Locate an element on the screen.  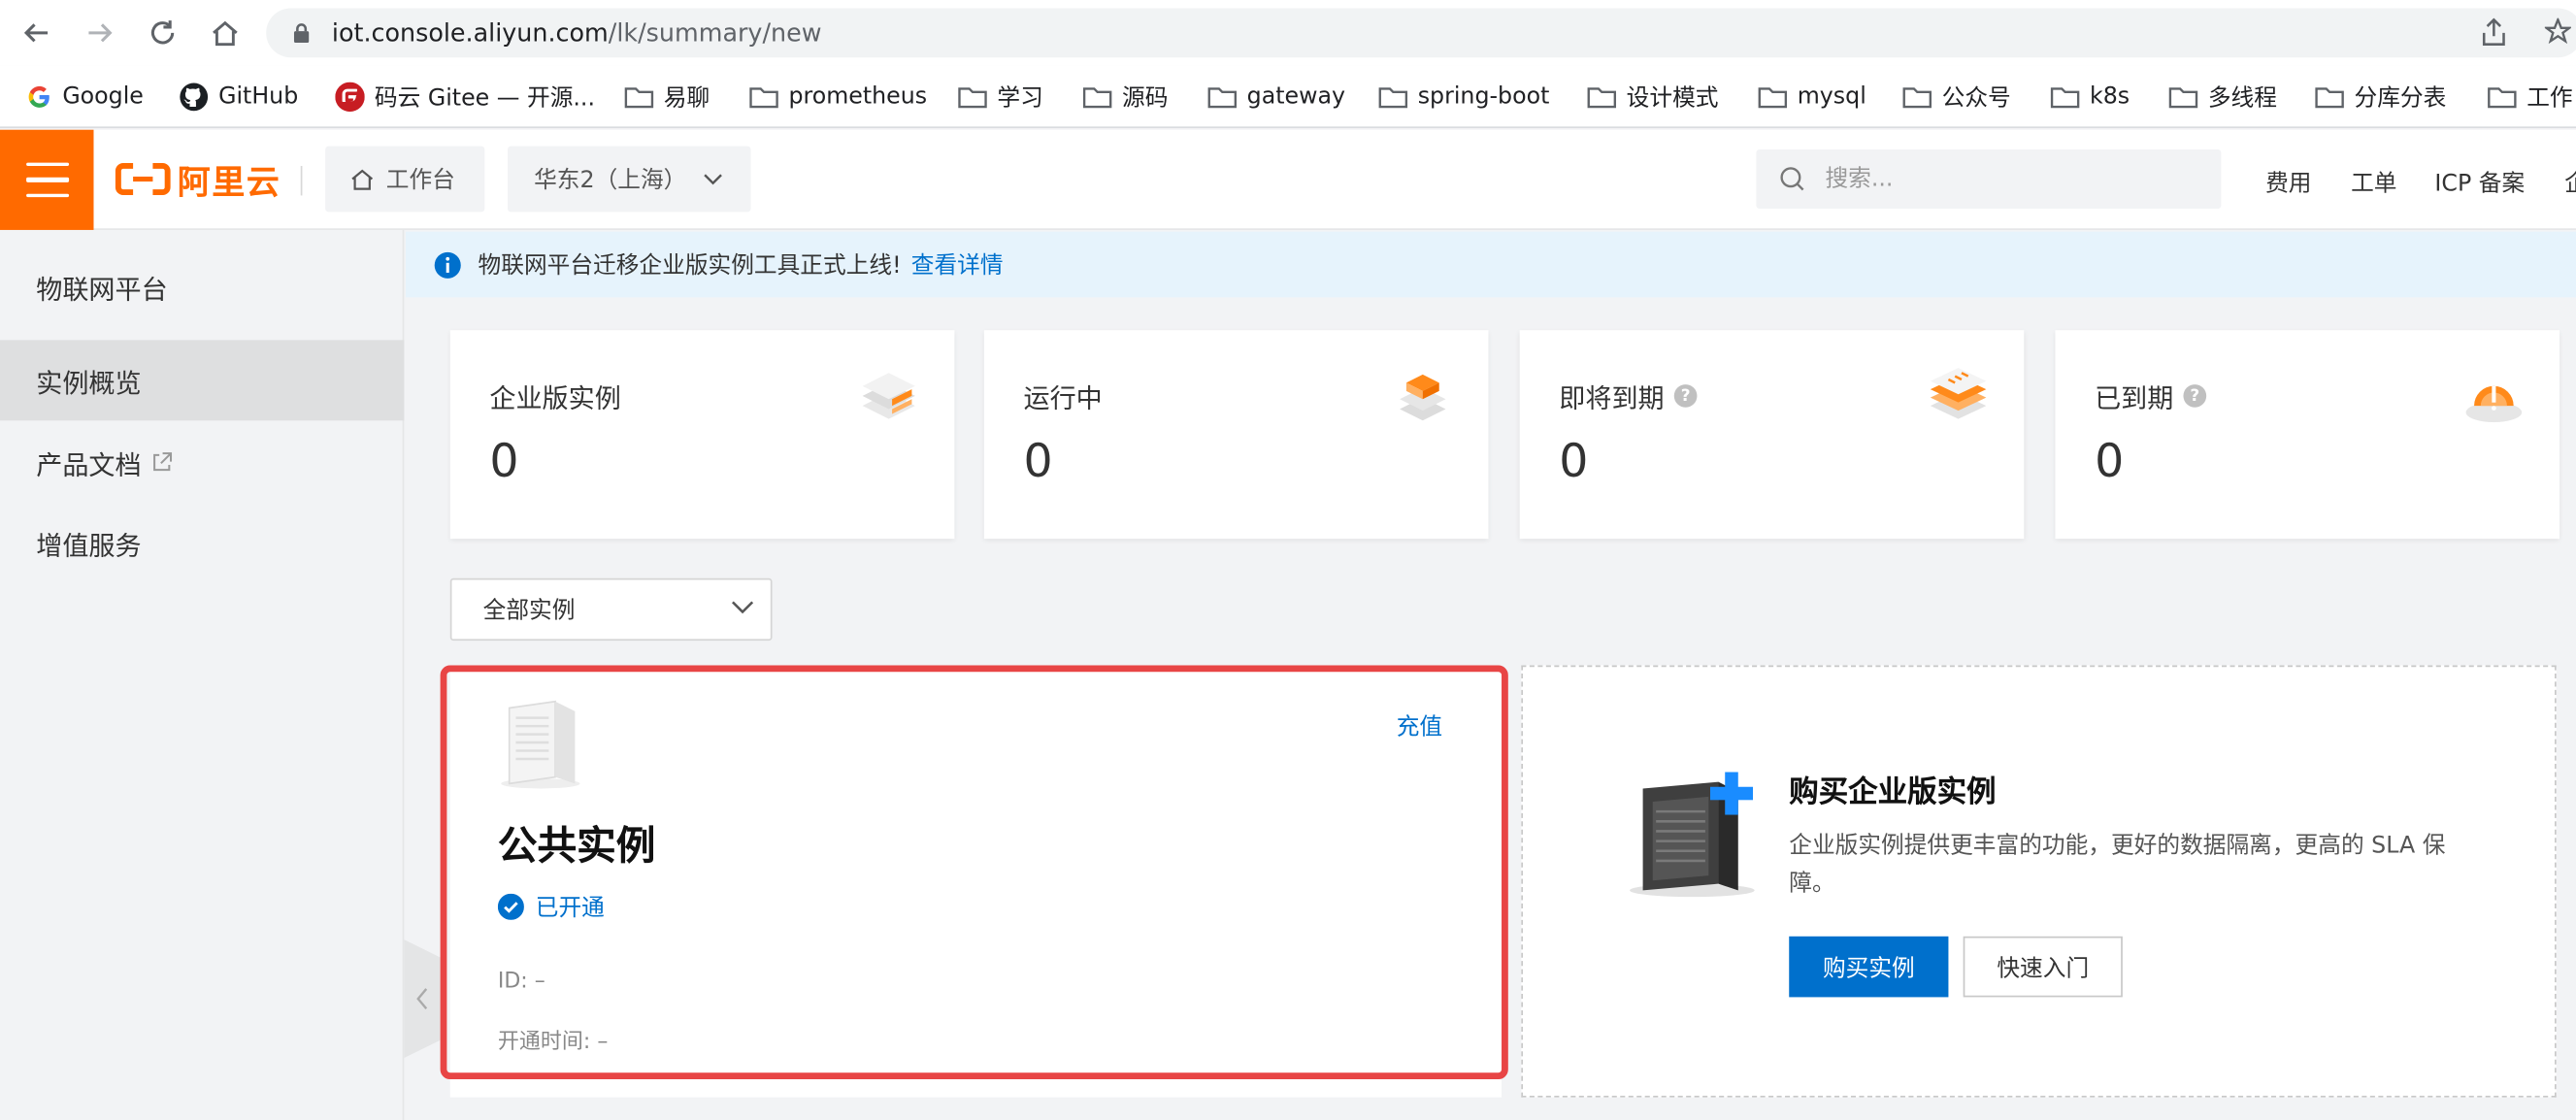
arrow-right-icon is located at coordinates (100, 33).